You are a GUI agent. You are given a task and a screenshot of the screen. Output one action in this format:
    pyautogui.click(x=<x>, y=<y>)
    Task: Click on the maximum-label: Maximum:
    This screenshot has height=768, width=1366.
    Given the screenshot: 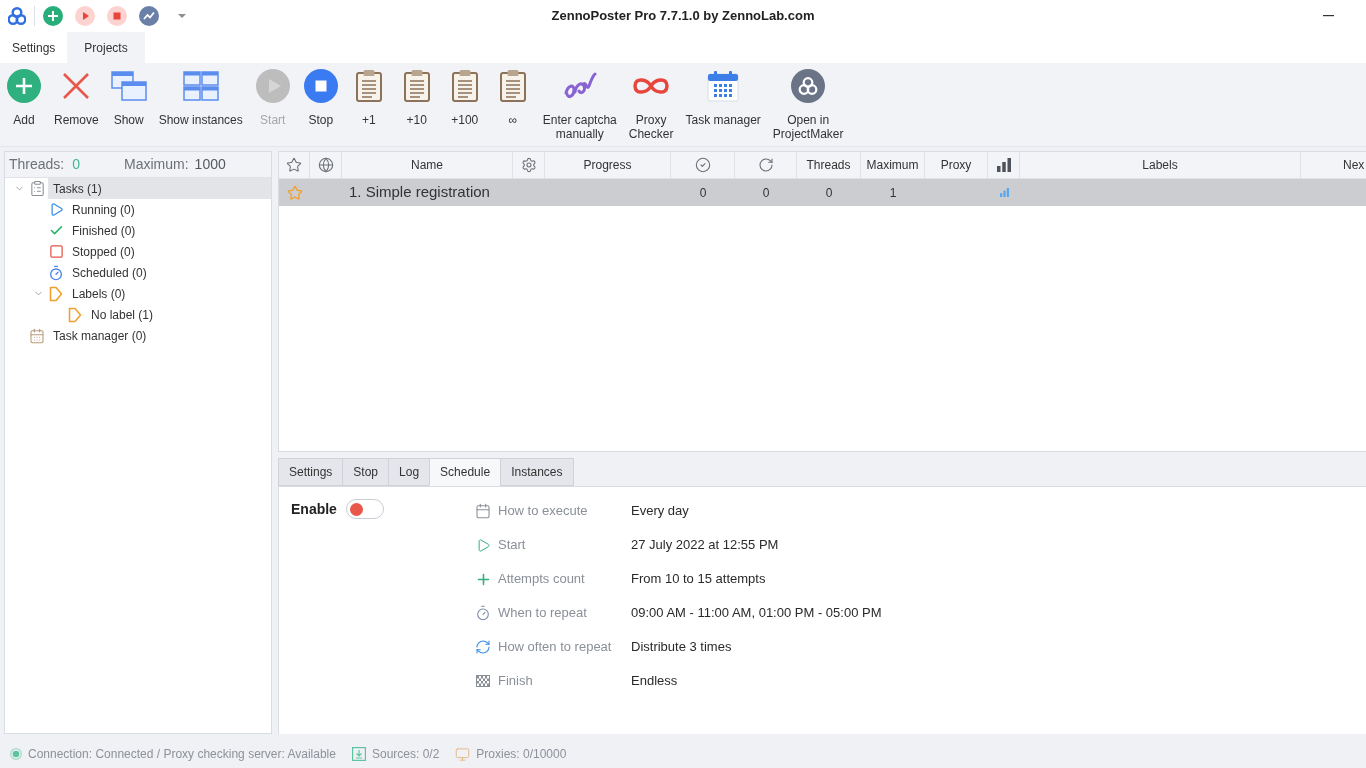 What is the action you would take?
    pyautogui.click(x=156, y=164)
    